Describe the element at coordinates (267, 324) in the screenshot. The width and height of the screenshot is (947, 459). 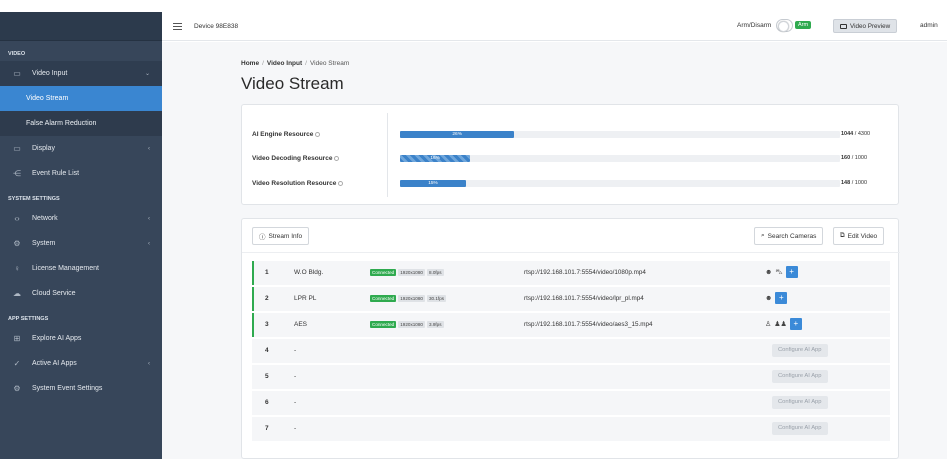
I see `stream-index: 3` at that location.